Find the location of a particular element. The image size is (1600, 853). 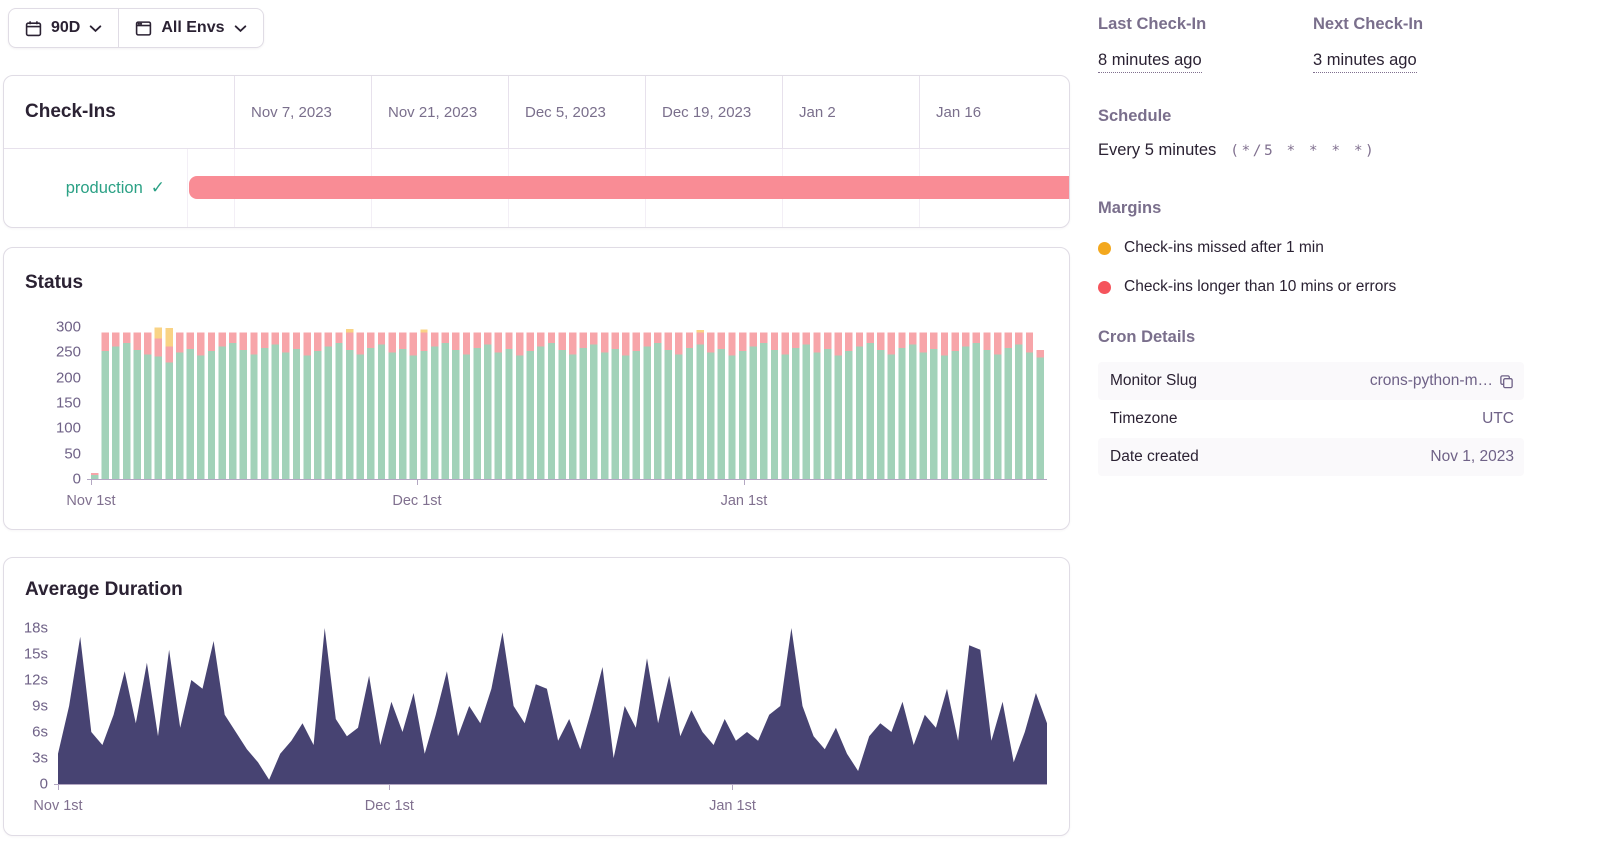

environment-dropdown: All Envs is located at coordinates (190, 28).